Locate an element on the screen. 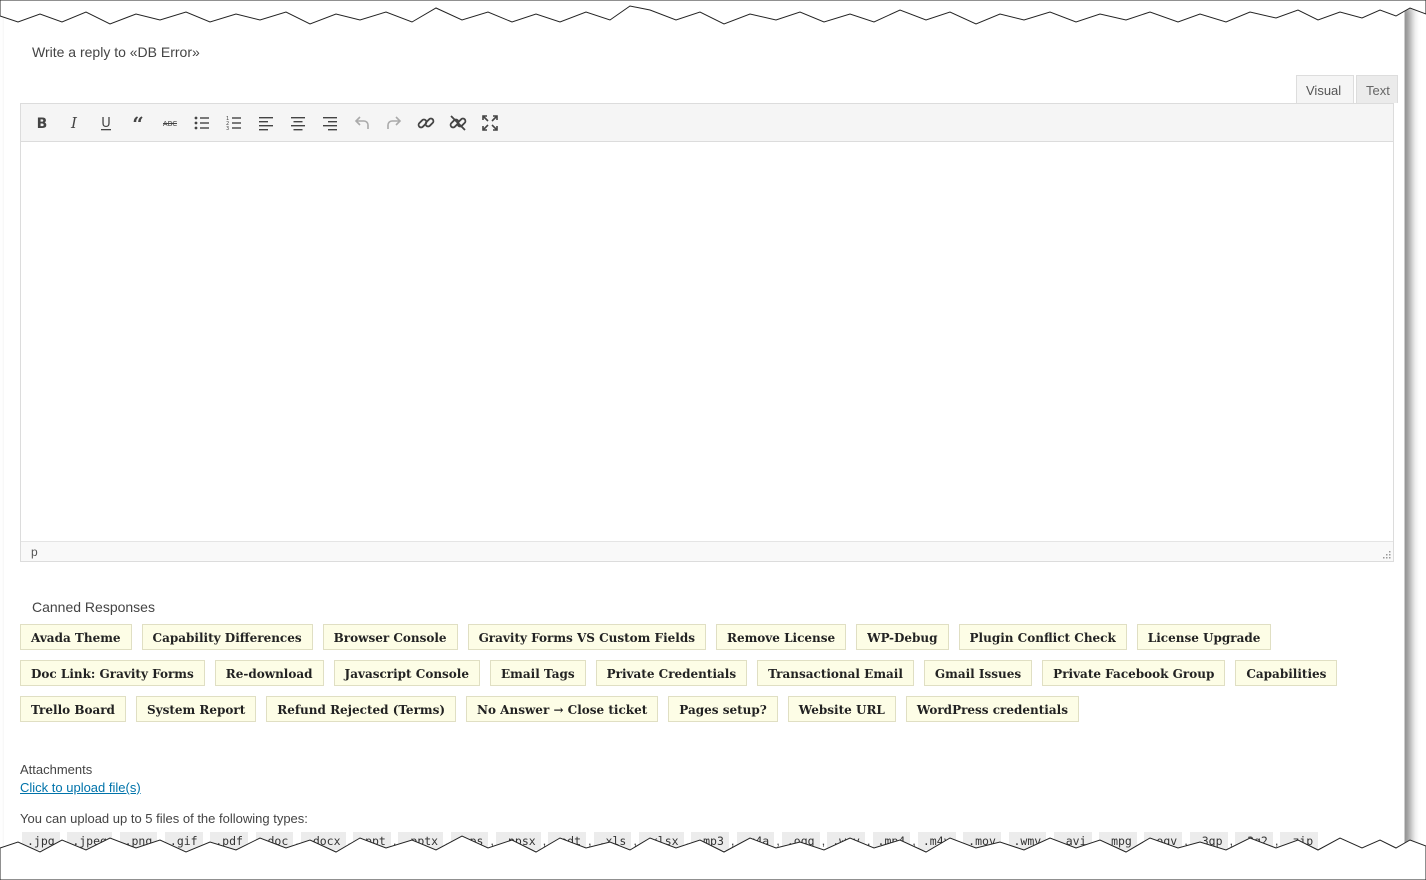 The height and width of the screenshot is (880, 1426). canned-response-button: Doc Link: Gravity Forms is located at coordinates (112, 673).